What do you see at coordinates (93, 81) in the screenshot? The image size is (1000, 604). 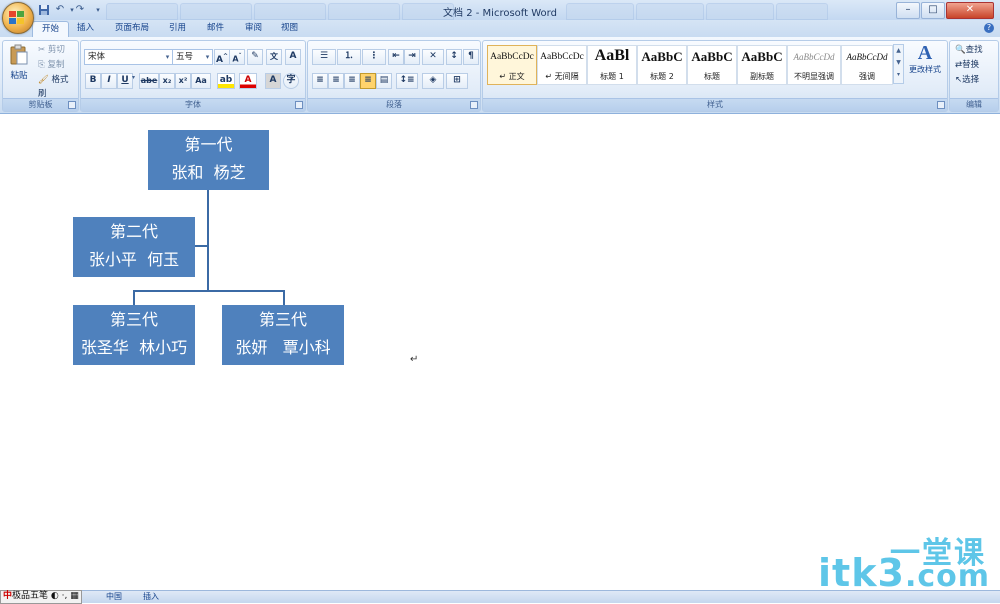 I see `bold-button: B` at bounding box center [93, 81].